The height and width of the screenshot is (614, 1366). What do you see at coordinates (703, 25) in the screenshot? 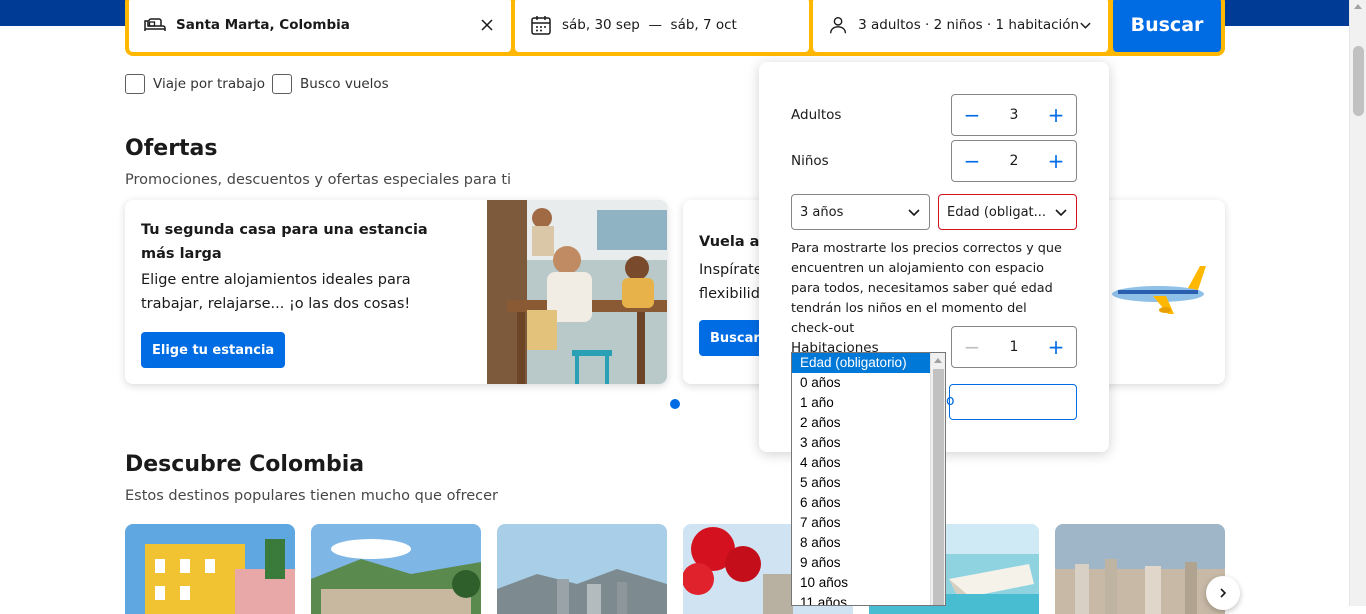
I see `checkout-date: sáb, 7 oct` at bounding box center [703, 25].